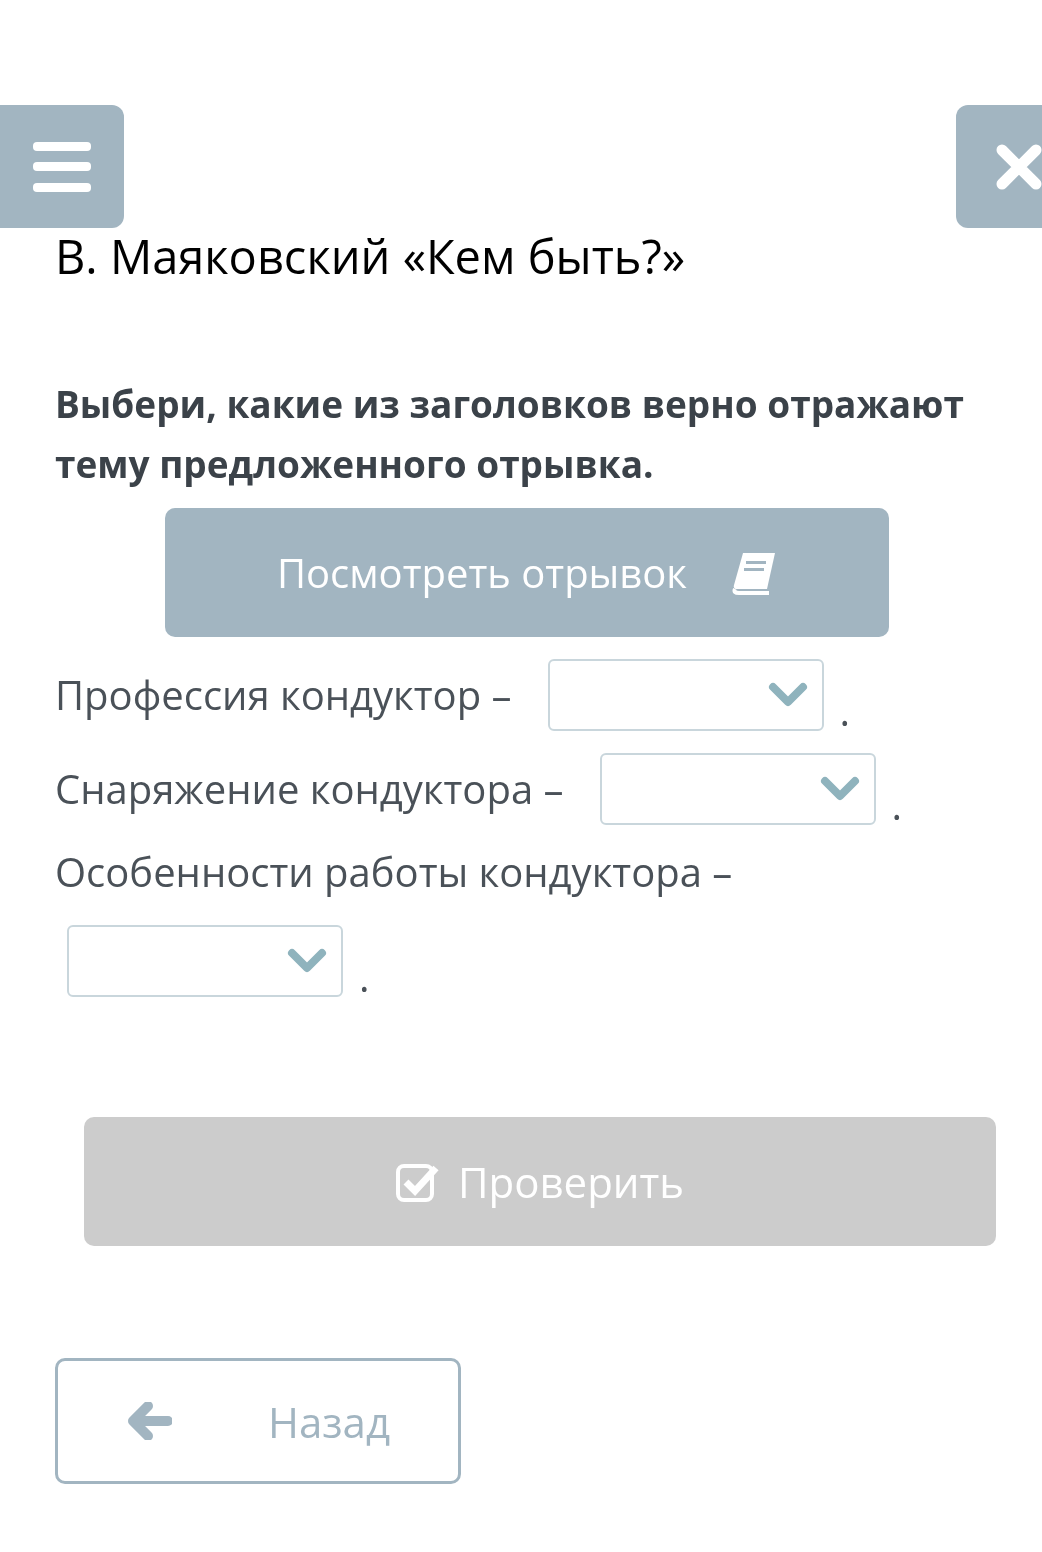 This screenshot has height=1552, width=1042. Describe the element at coordinates (283, 695) in the screenshot. I see `sentence-text: Профессия кондуктор –` at that location.